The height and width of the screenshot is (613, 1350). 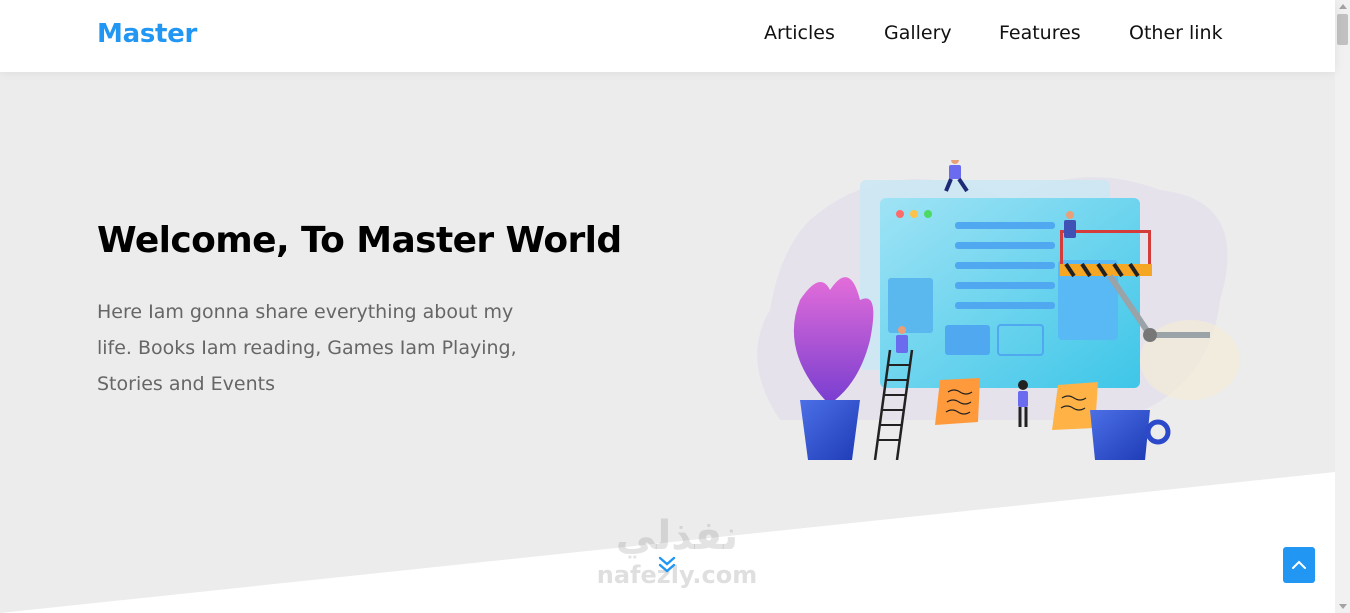 I want to click on double-chevron-down-icon, so click(x=667, y=565).